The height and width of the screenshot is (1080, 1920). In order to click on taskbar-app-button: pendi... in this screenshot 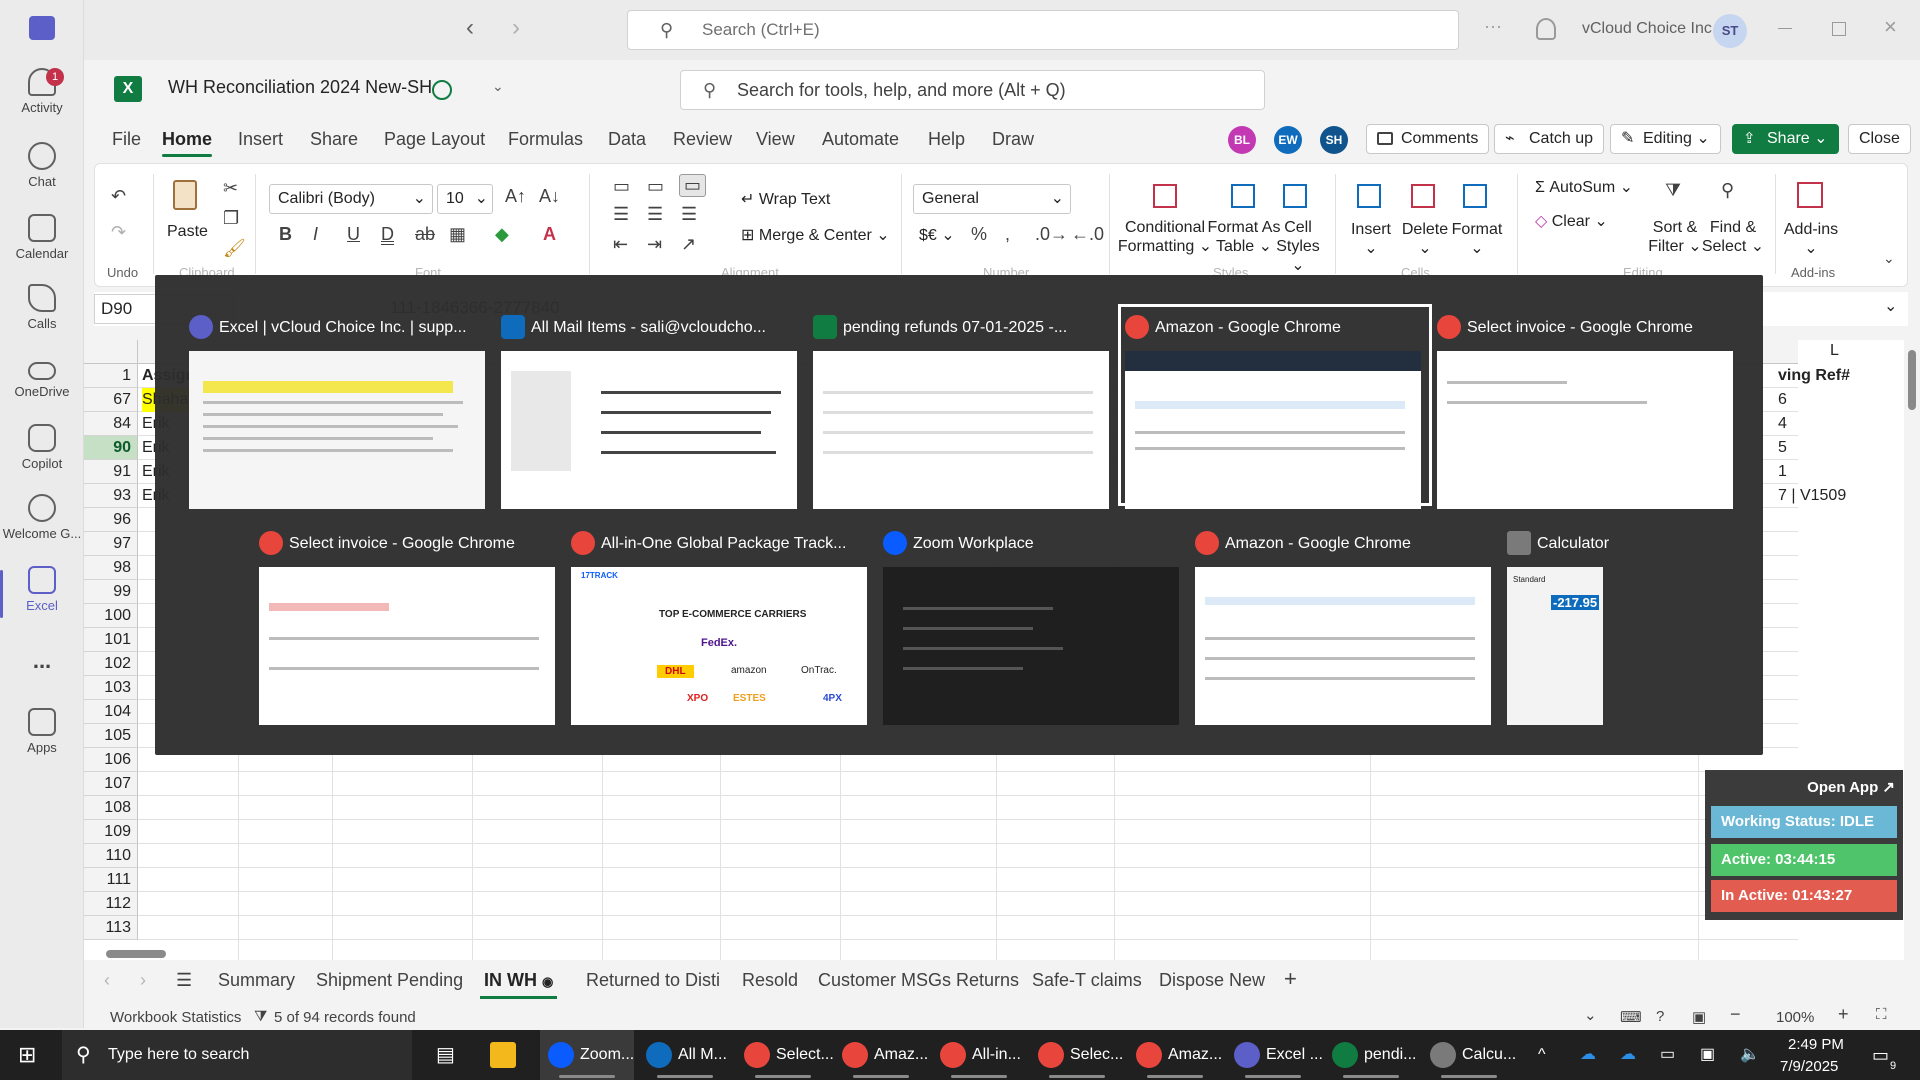, I will do `click(1371, 1055)`.